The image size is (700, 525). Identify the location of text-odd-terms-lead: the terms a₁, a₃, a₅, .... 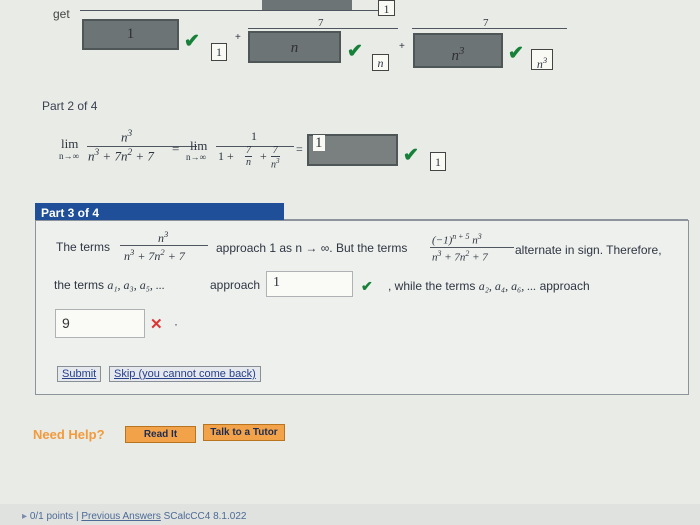
(109, 285).